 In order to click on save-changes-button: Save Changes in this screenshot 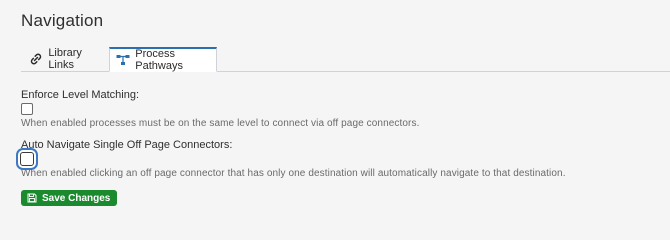, I will do `click(69, 198)`.